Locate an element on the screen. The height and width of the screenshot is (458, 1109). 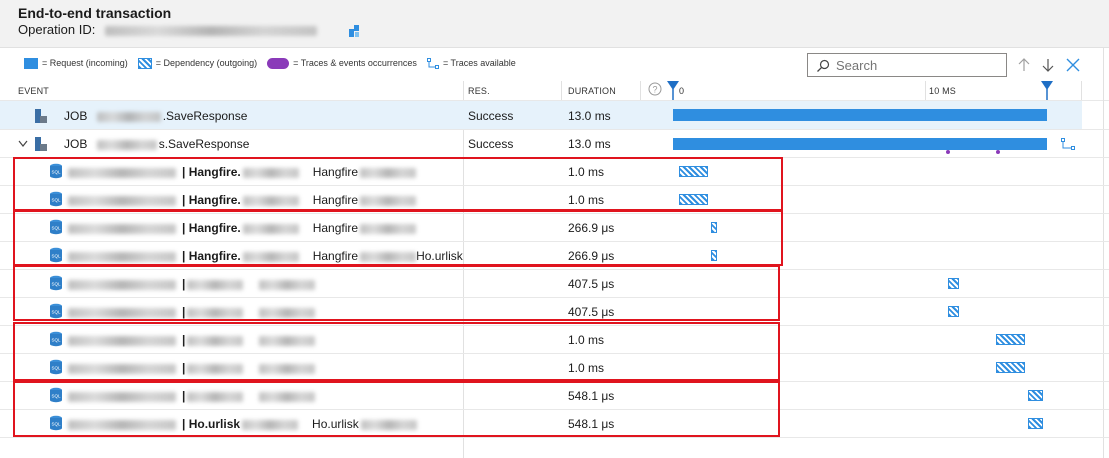
column-header-res: RES. is located at coordinates (479, 93).